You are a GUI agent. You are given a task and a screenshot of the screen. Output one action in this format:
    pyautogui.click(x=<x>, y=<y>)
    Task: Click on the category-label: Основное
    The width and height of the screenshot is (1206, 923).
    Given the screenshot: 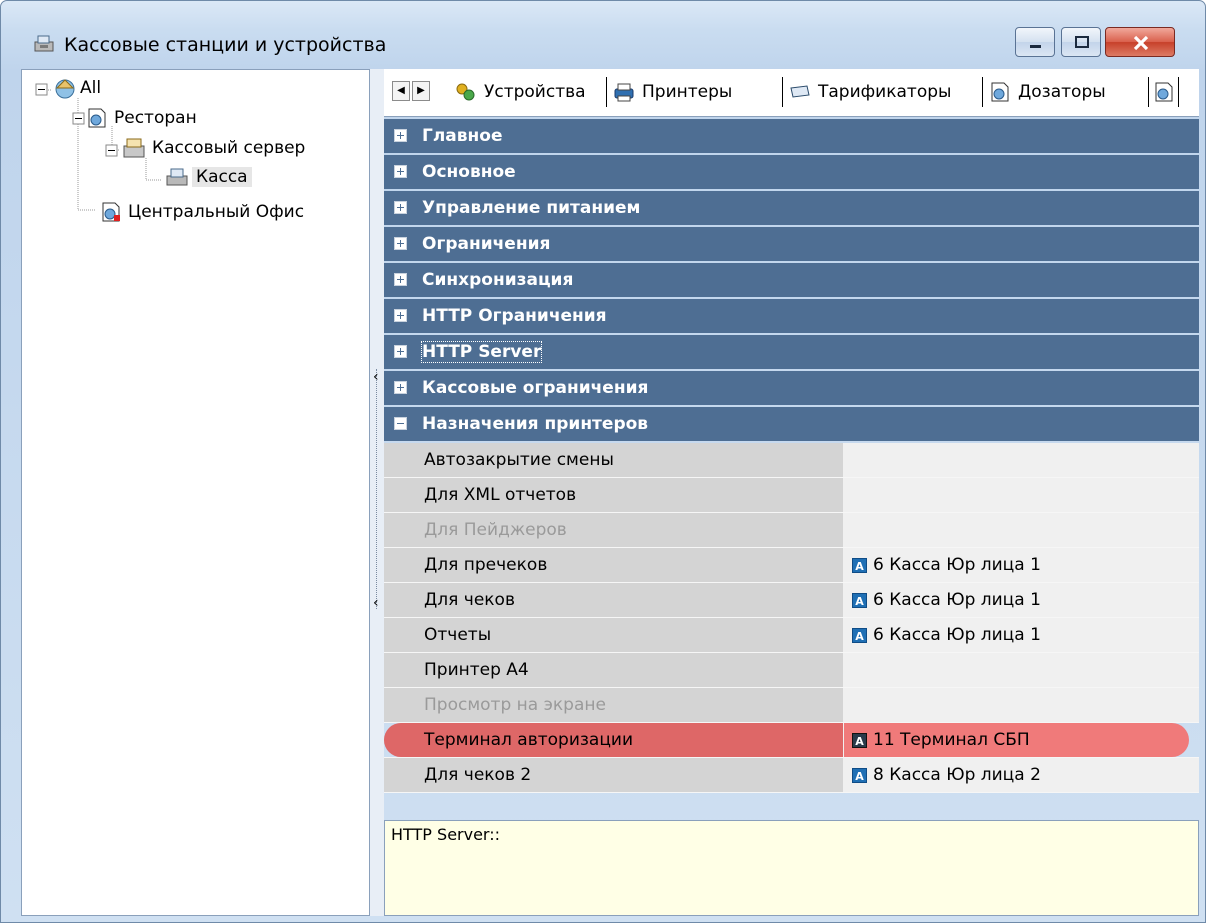 What is the action you would take?
    pyautogui.click(x=469, y=172)
    